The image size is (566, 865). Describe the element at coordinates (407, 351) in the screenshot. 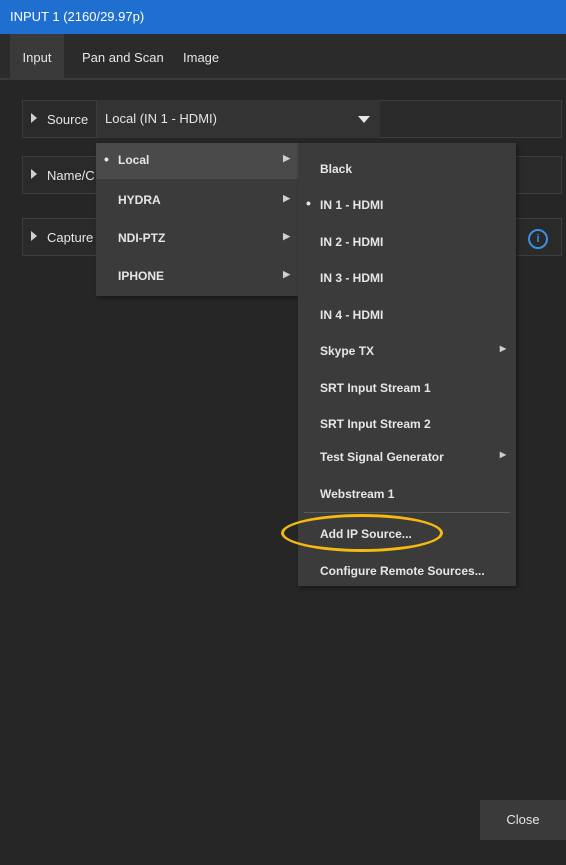

I see `menu-item-skype-tx: Skype TX ▶` at that location.